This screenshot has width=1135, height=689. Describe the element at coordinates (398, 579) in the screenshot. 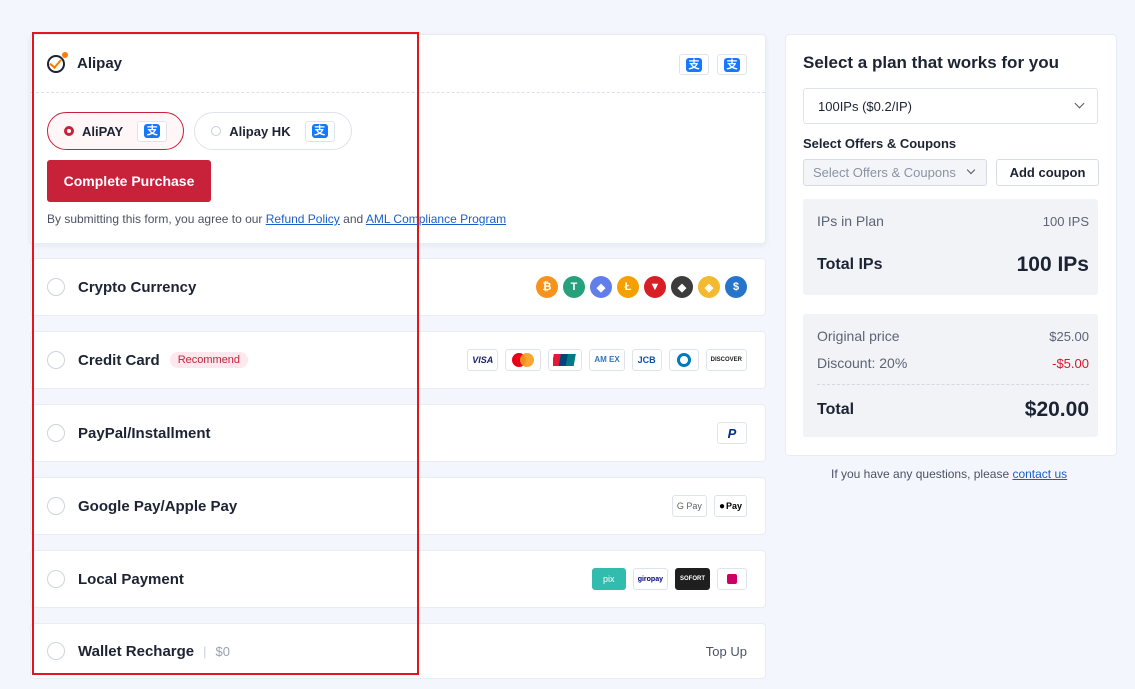

I see `payment-row-local: Local Payment pix giropay SOFORT` at that location.